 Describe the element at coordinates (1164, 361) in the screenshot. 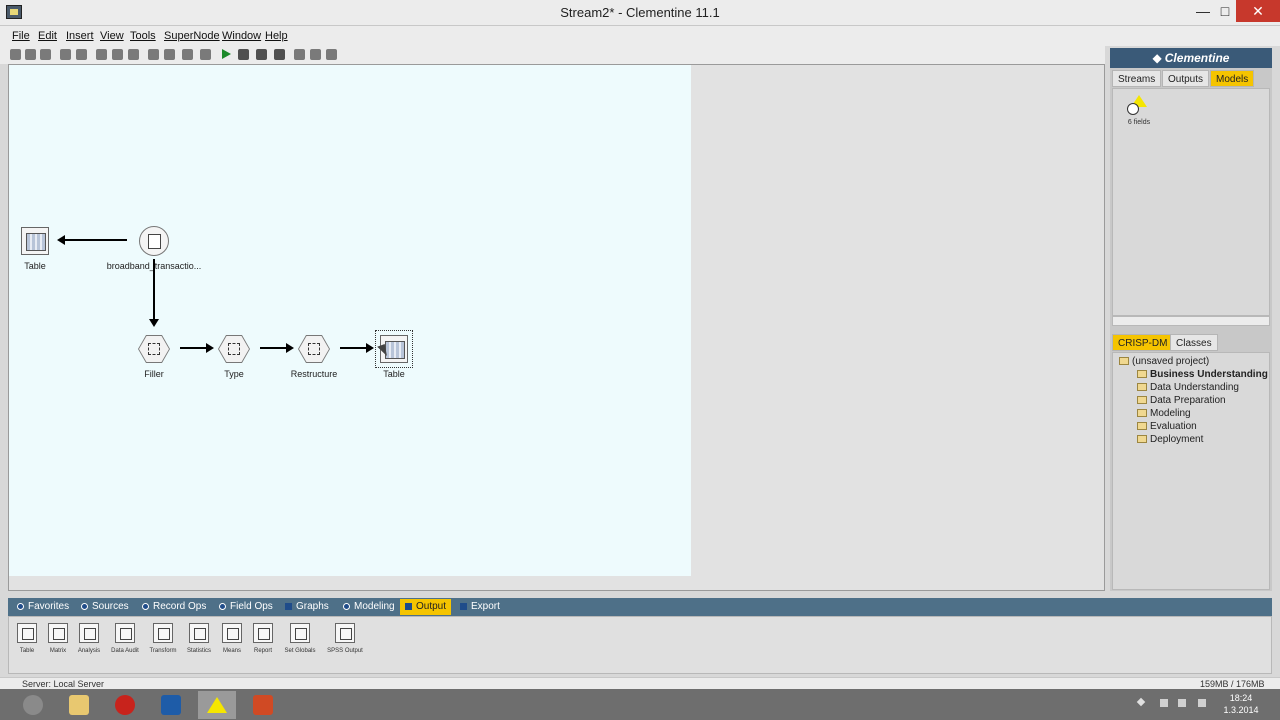

I see `tree-root: (unsaved project)` at that location.